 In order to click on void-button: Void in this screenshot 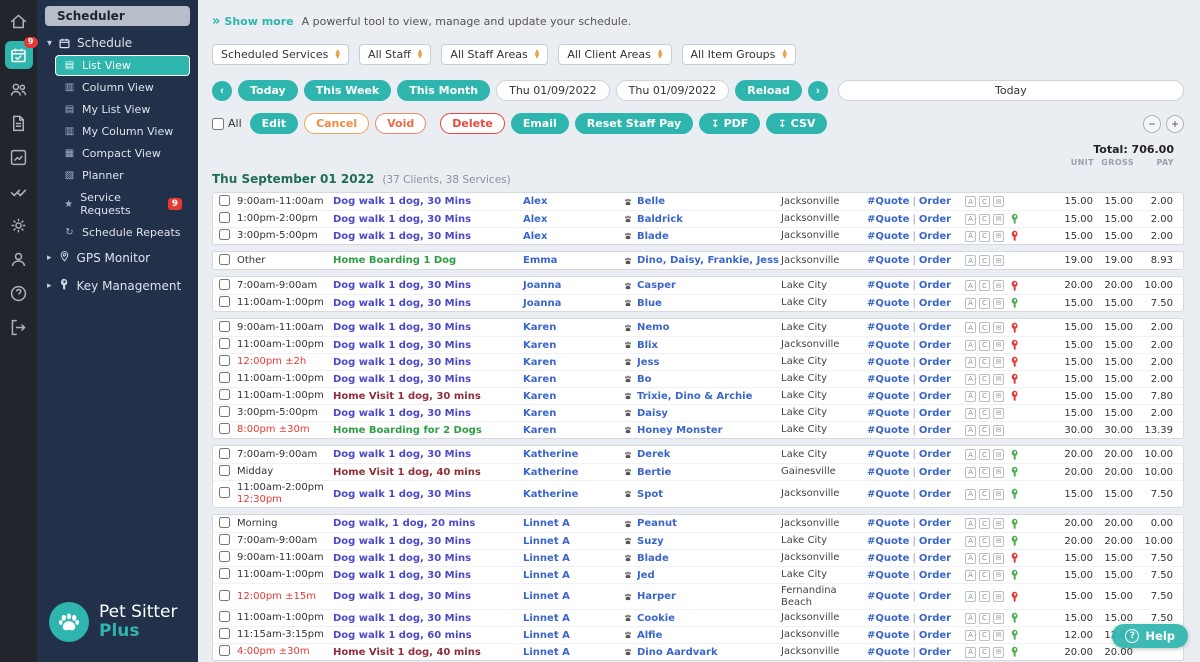, I will do `click(401, 123)`.